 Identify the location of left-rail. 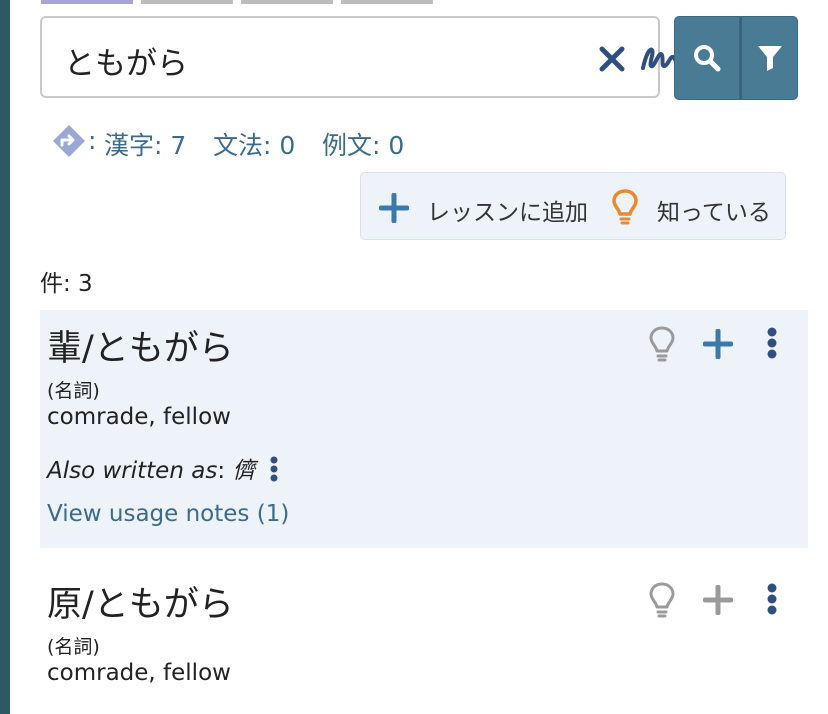
(5, 357).